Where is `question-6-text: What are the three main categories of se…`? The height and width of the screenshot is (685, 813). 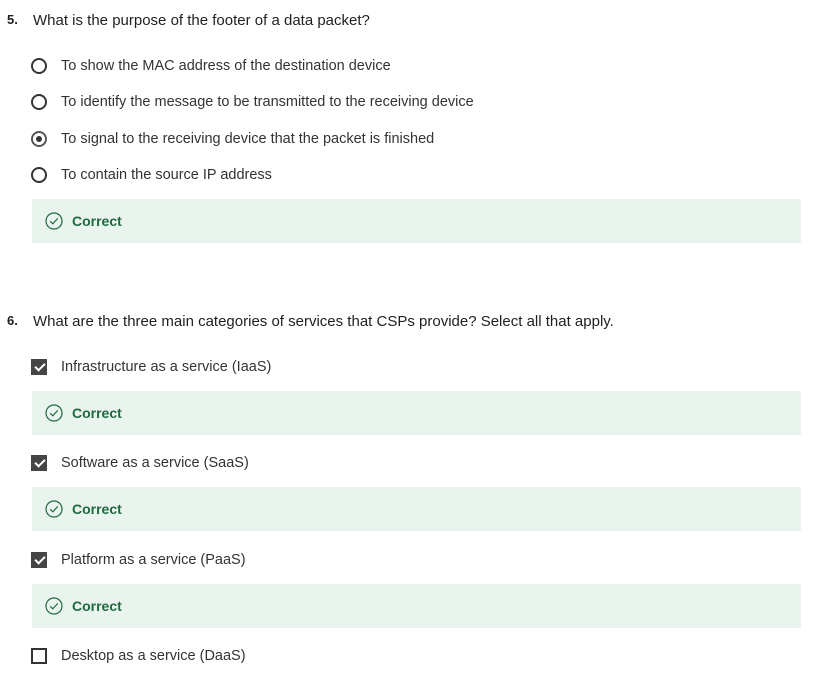
question-6-text: What are the three main categories of se… is located at coordinates (323, 321).